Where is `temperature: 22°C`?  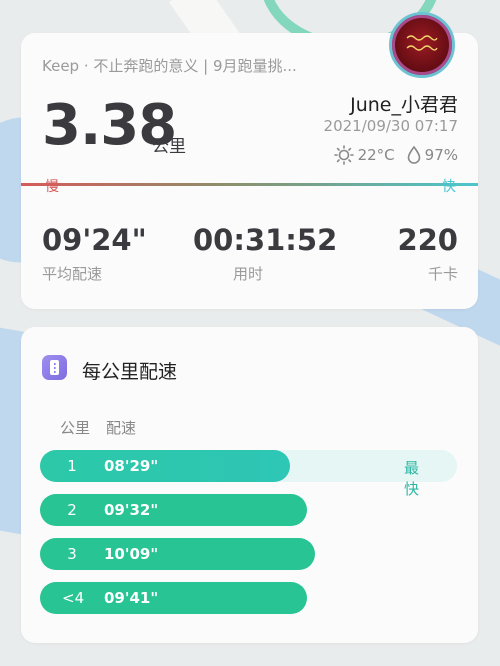 temperature: 22°C is located at coordinates (376, 155).